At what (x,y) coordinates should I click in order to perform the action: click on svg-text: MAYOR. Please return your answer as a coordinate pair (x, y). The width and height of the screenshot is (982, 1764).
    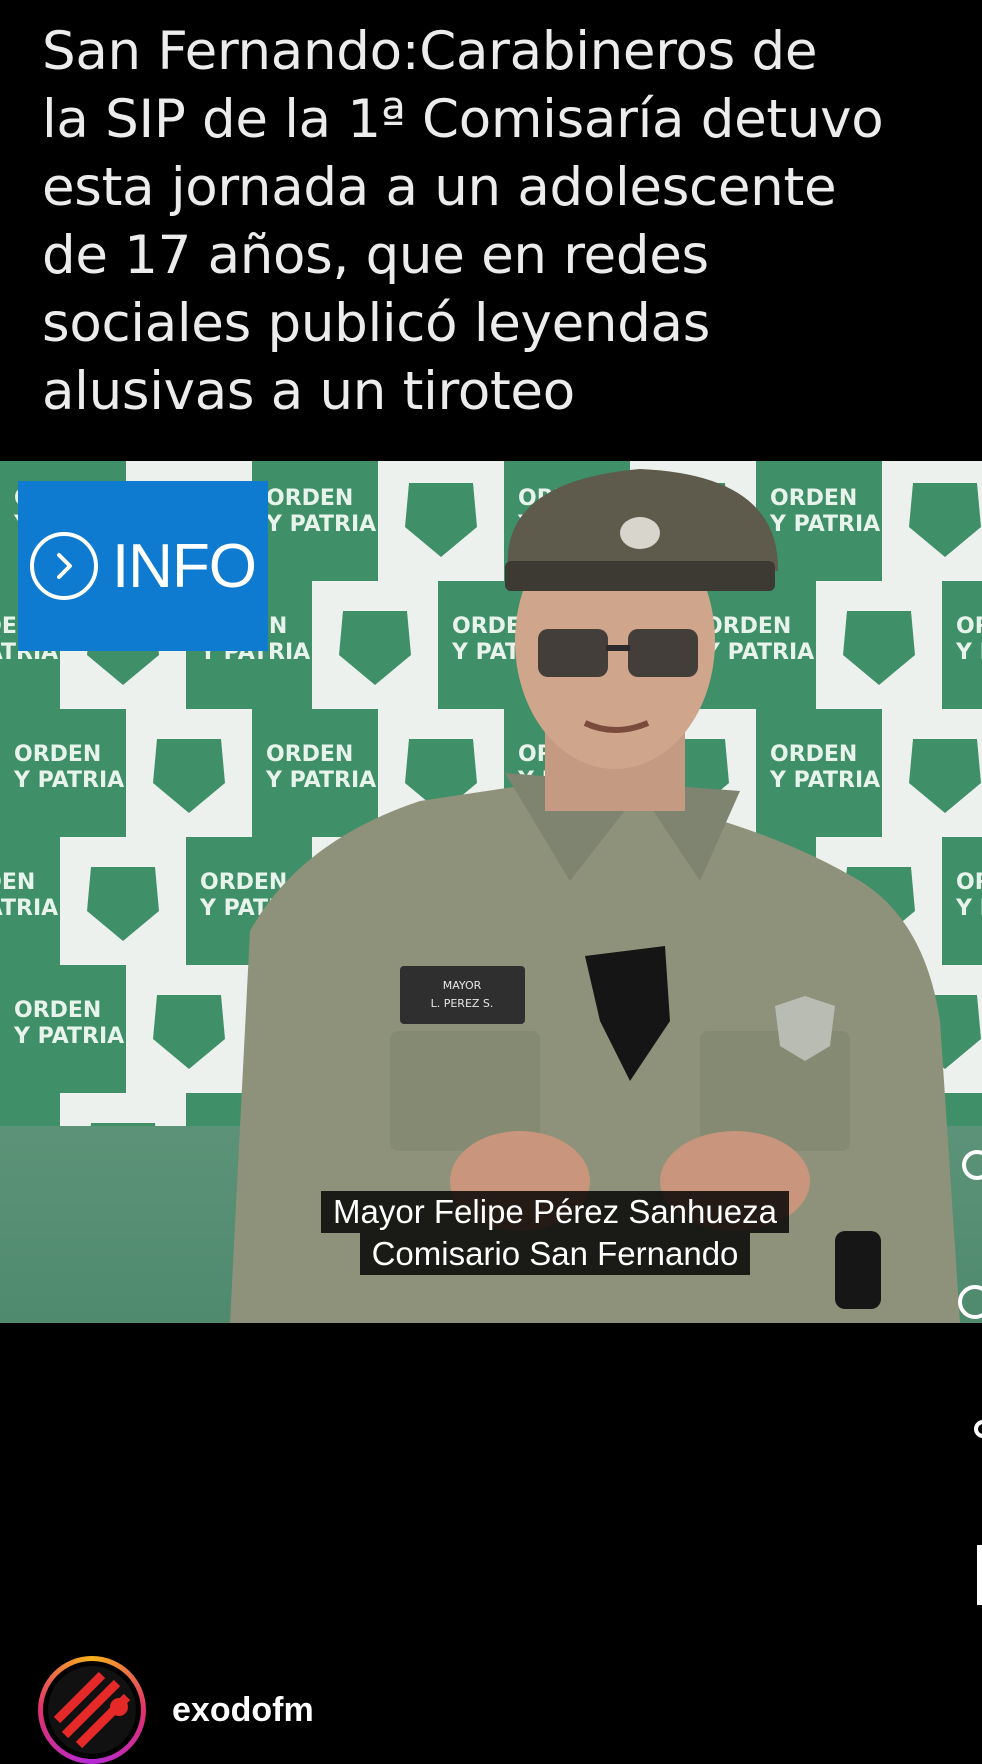
    Looking at the image, I should click on (462, 985).